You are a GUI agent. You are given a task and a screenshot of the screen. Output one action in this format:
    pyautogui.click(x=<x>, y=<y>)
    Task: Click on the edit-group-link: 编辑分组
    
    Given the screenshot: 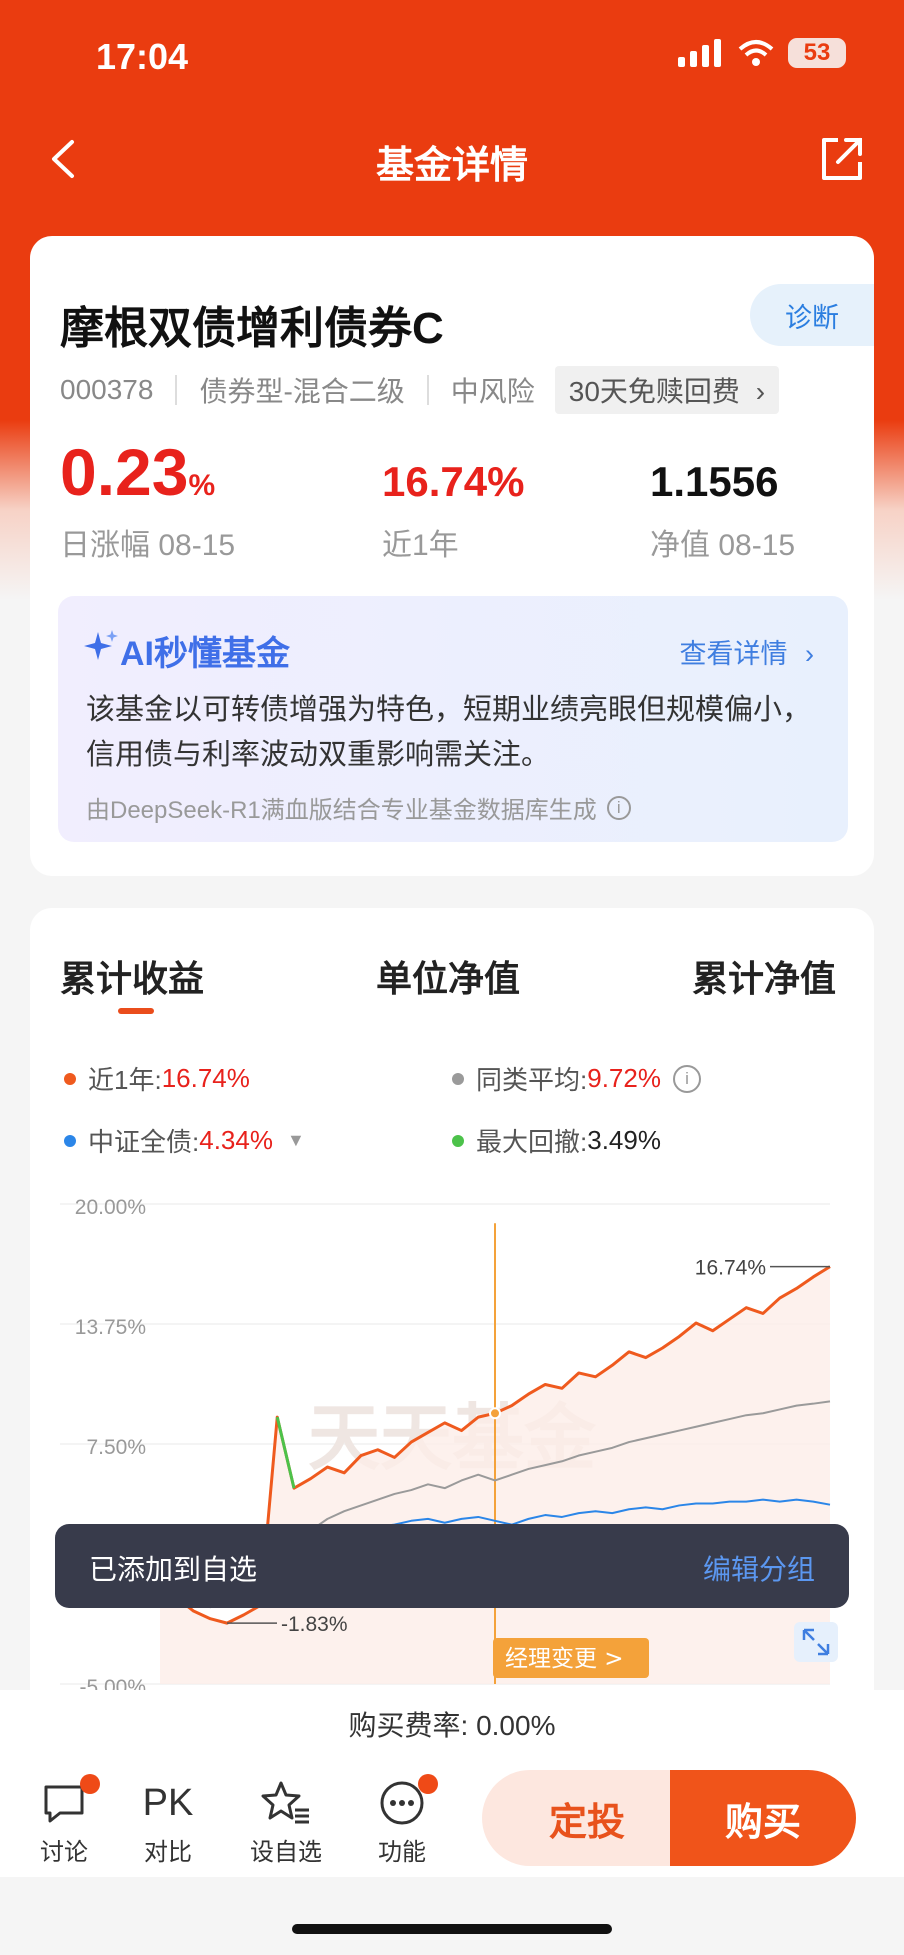 What is the action you would take?
    pyautogui.click(x=759, y=1568)
    